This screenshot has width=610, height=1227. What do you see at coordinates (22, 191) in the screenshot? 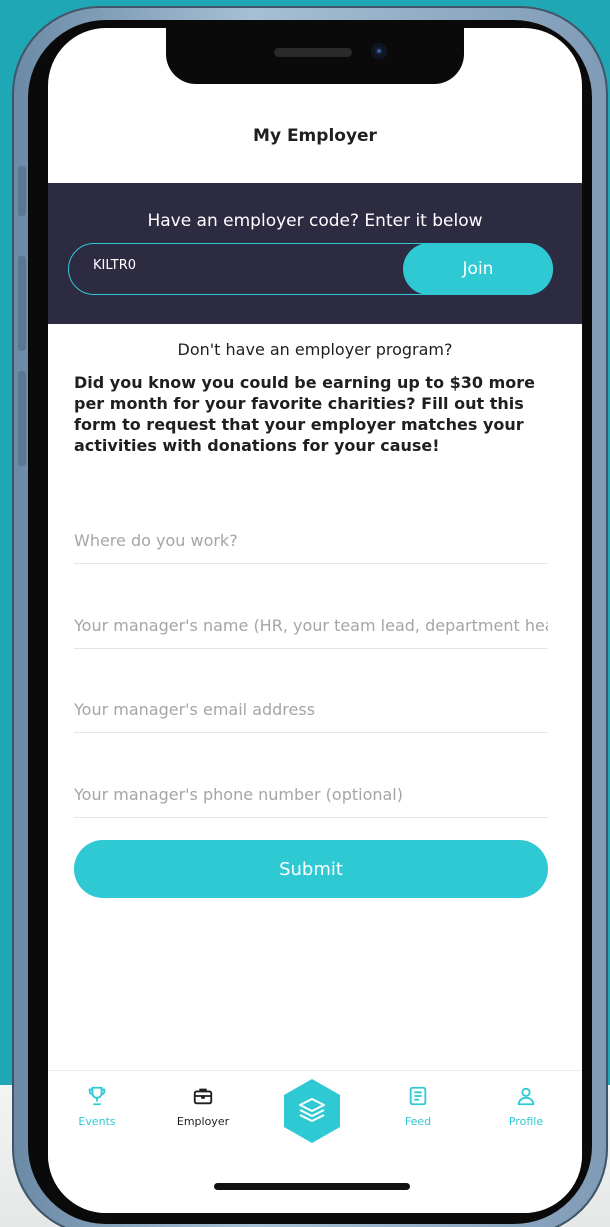
I see `mute-switch` at bounding box center [22, 191].